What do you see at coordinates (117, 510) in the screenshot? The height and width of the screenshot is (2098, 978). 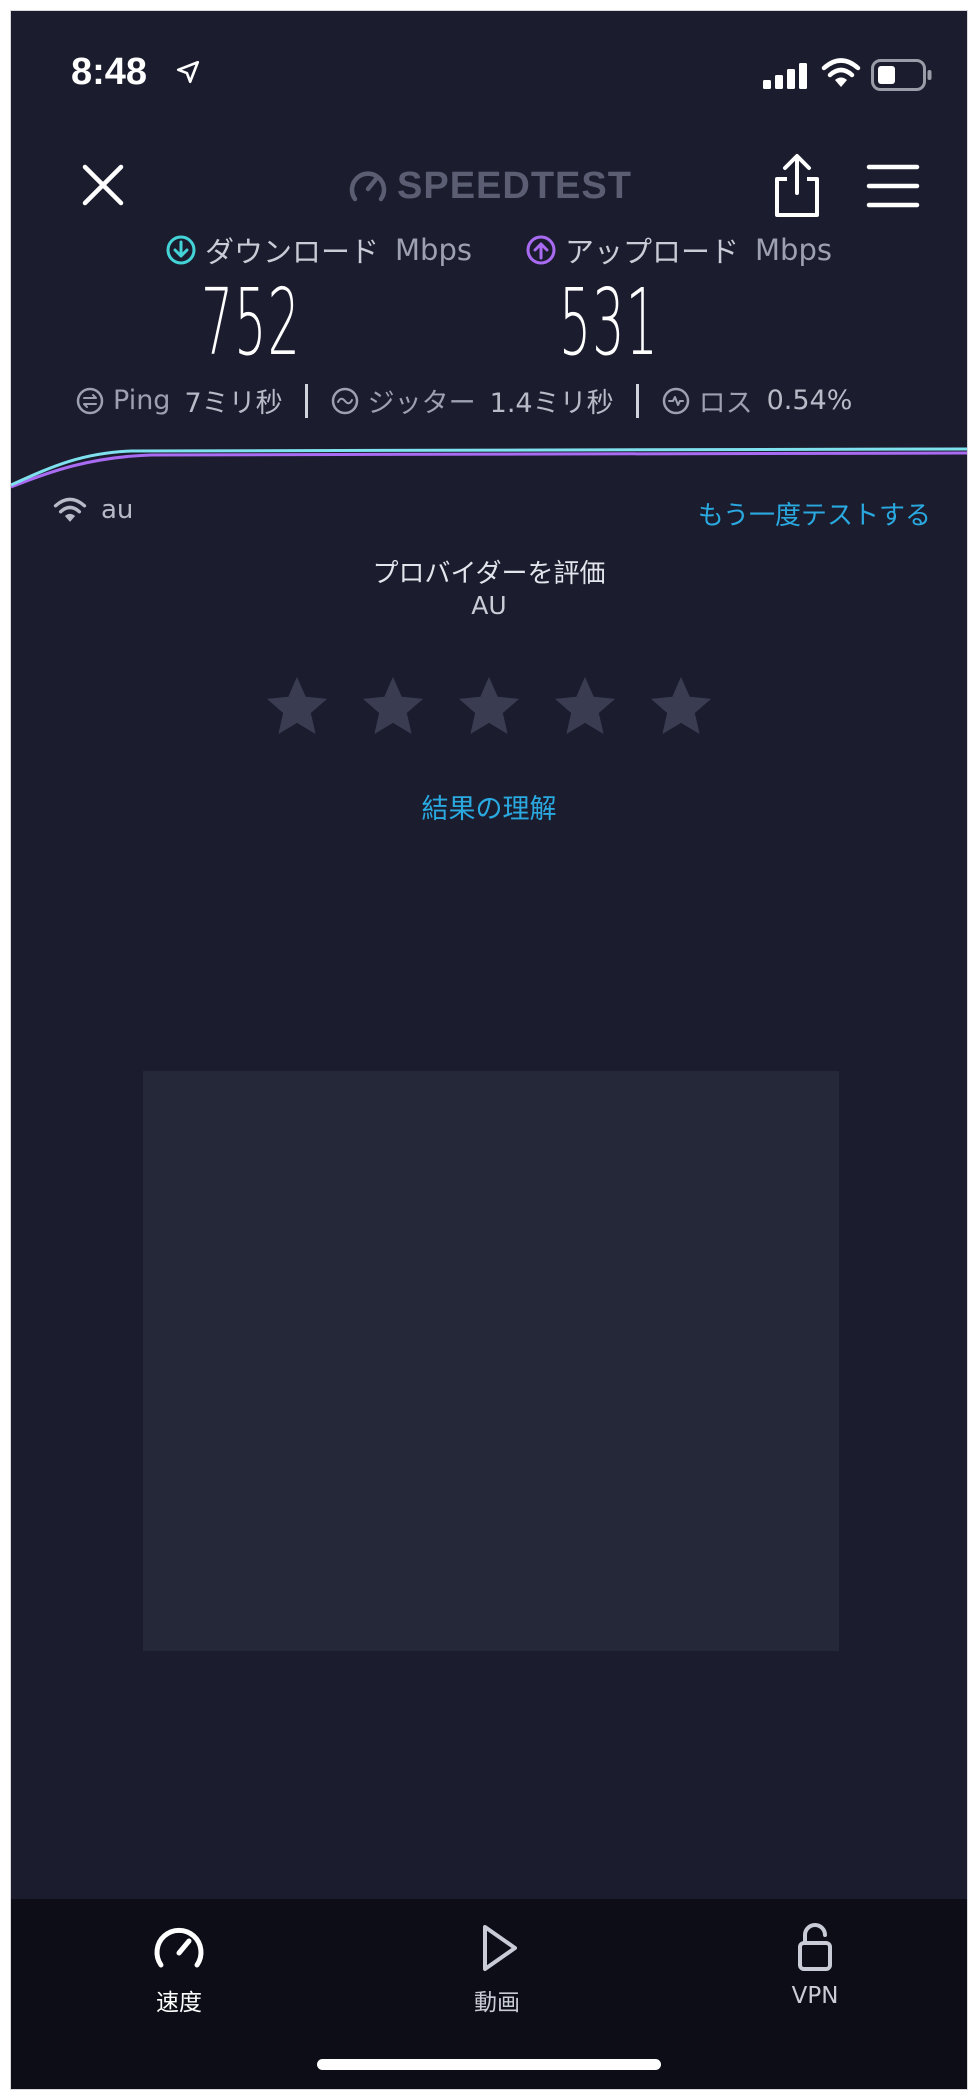 I see `network-name: au` at bounding box center [117, 510].